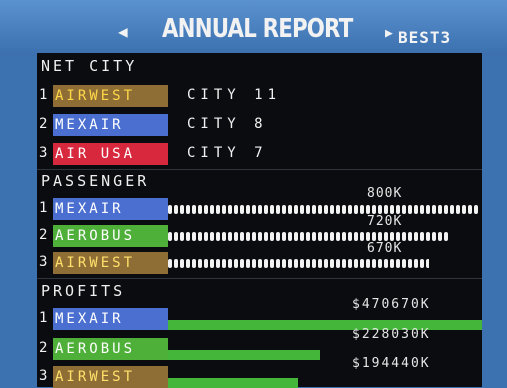 This screenshot has height=388, width=507. Describe the element at coordinates (89, 66) in the screenshot. I see `net-city-heading: NET CITY` at that location.